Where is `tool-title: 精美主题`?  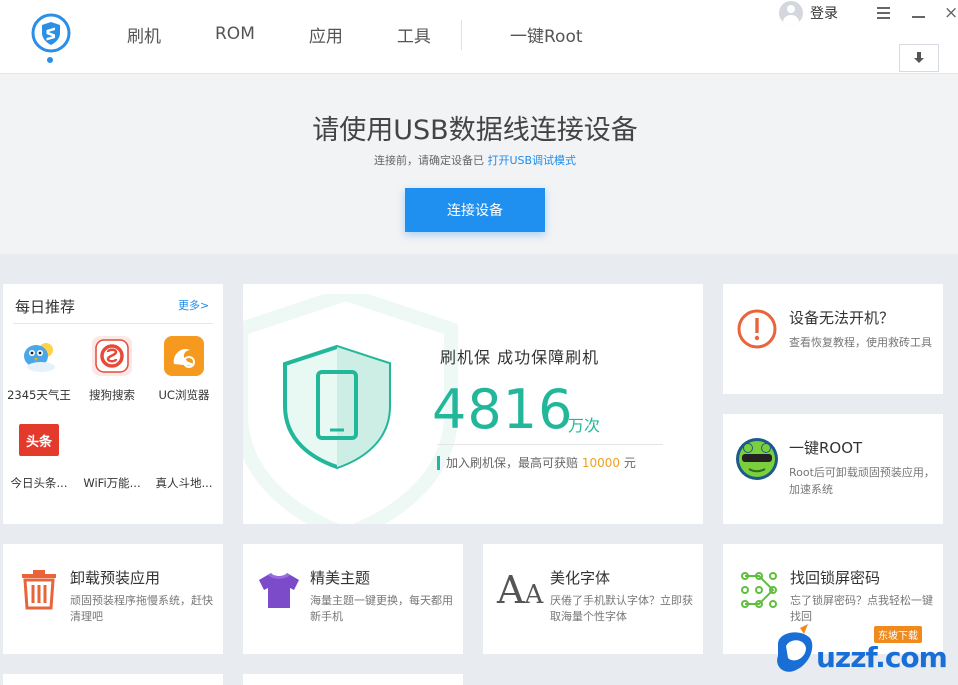 tool-title: 精美主题 is located at coordinates (340, 578).